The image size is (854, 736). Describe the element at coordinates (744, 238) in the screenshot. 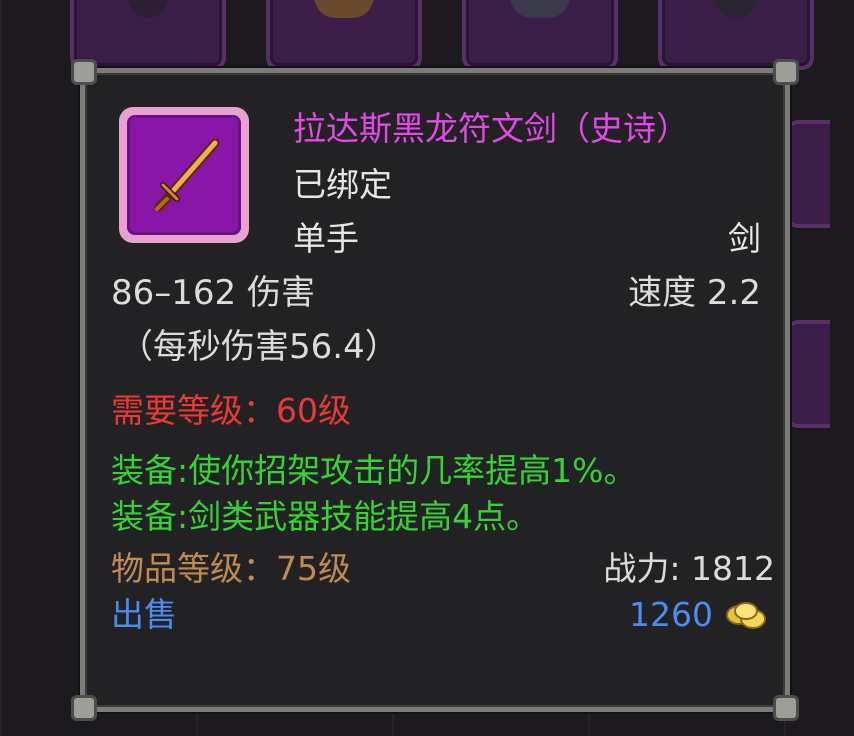

I see `weapon-type: 剑` at that location.